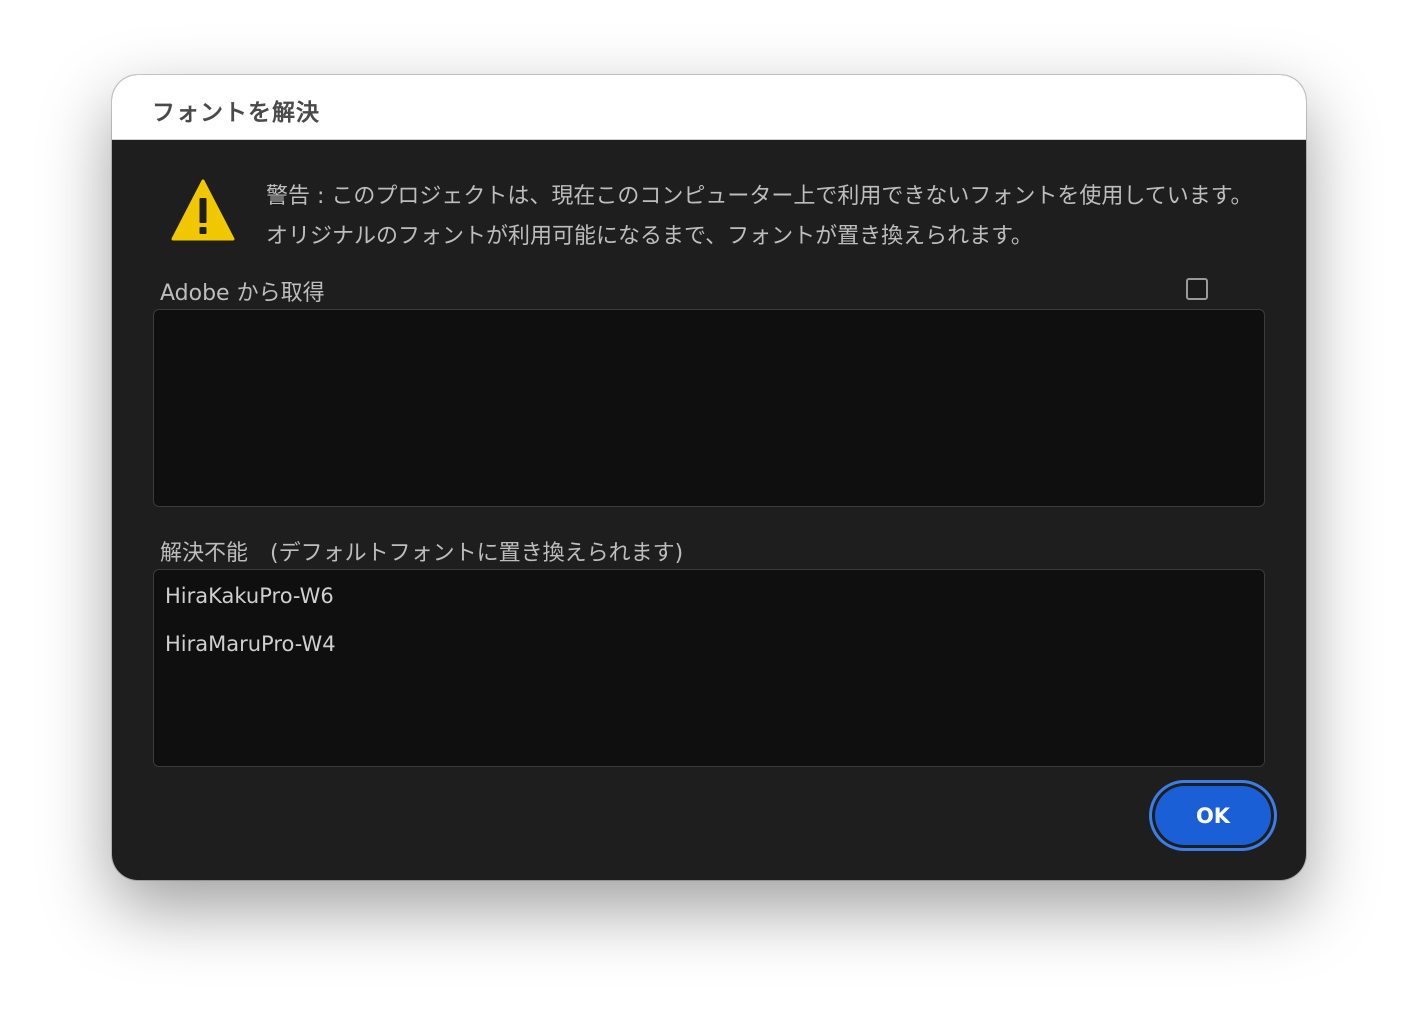  I want to click on warning-triangle-icon, so click(203, 210).